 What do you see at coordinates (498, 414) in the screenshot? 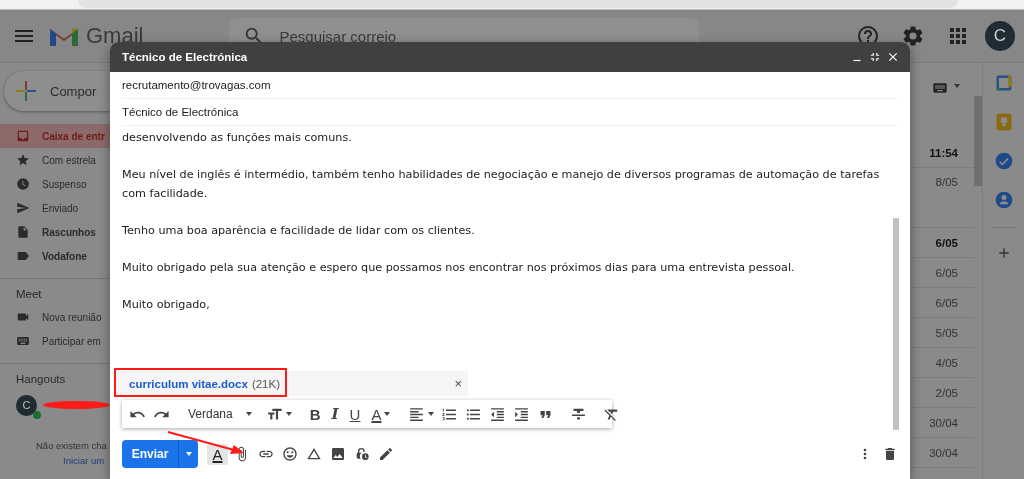
I see `indent-less-icon` at bounding box center [498, 414].